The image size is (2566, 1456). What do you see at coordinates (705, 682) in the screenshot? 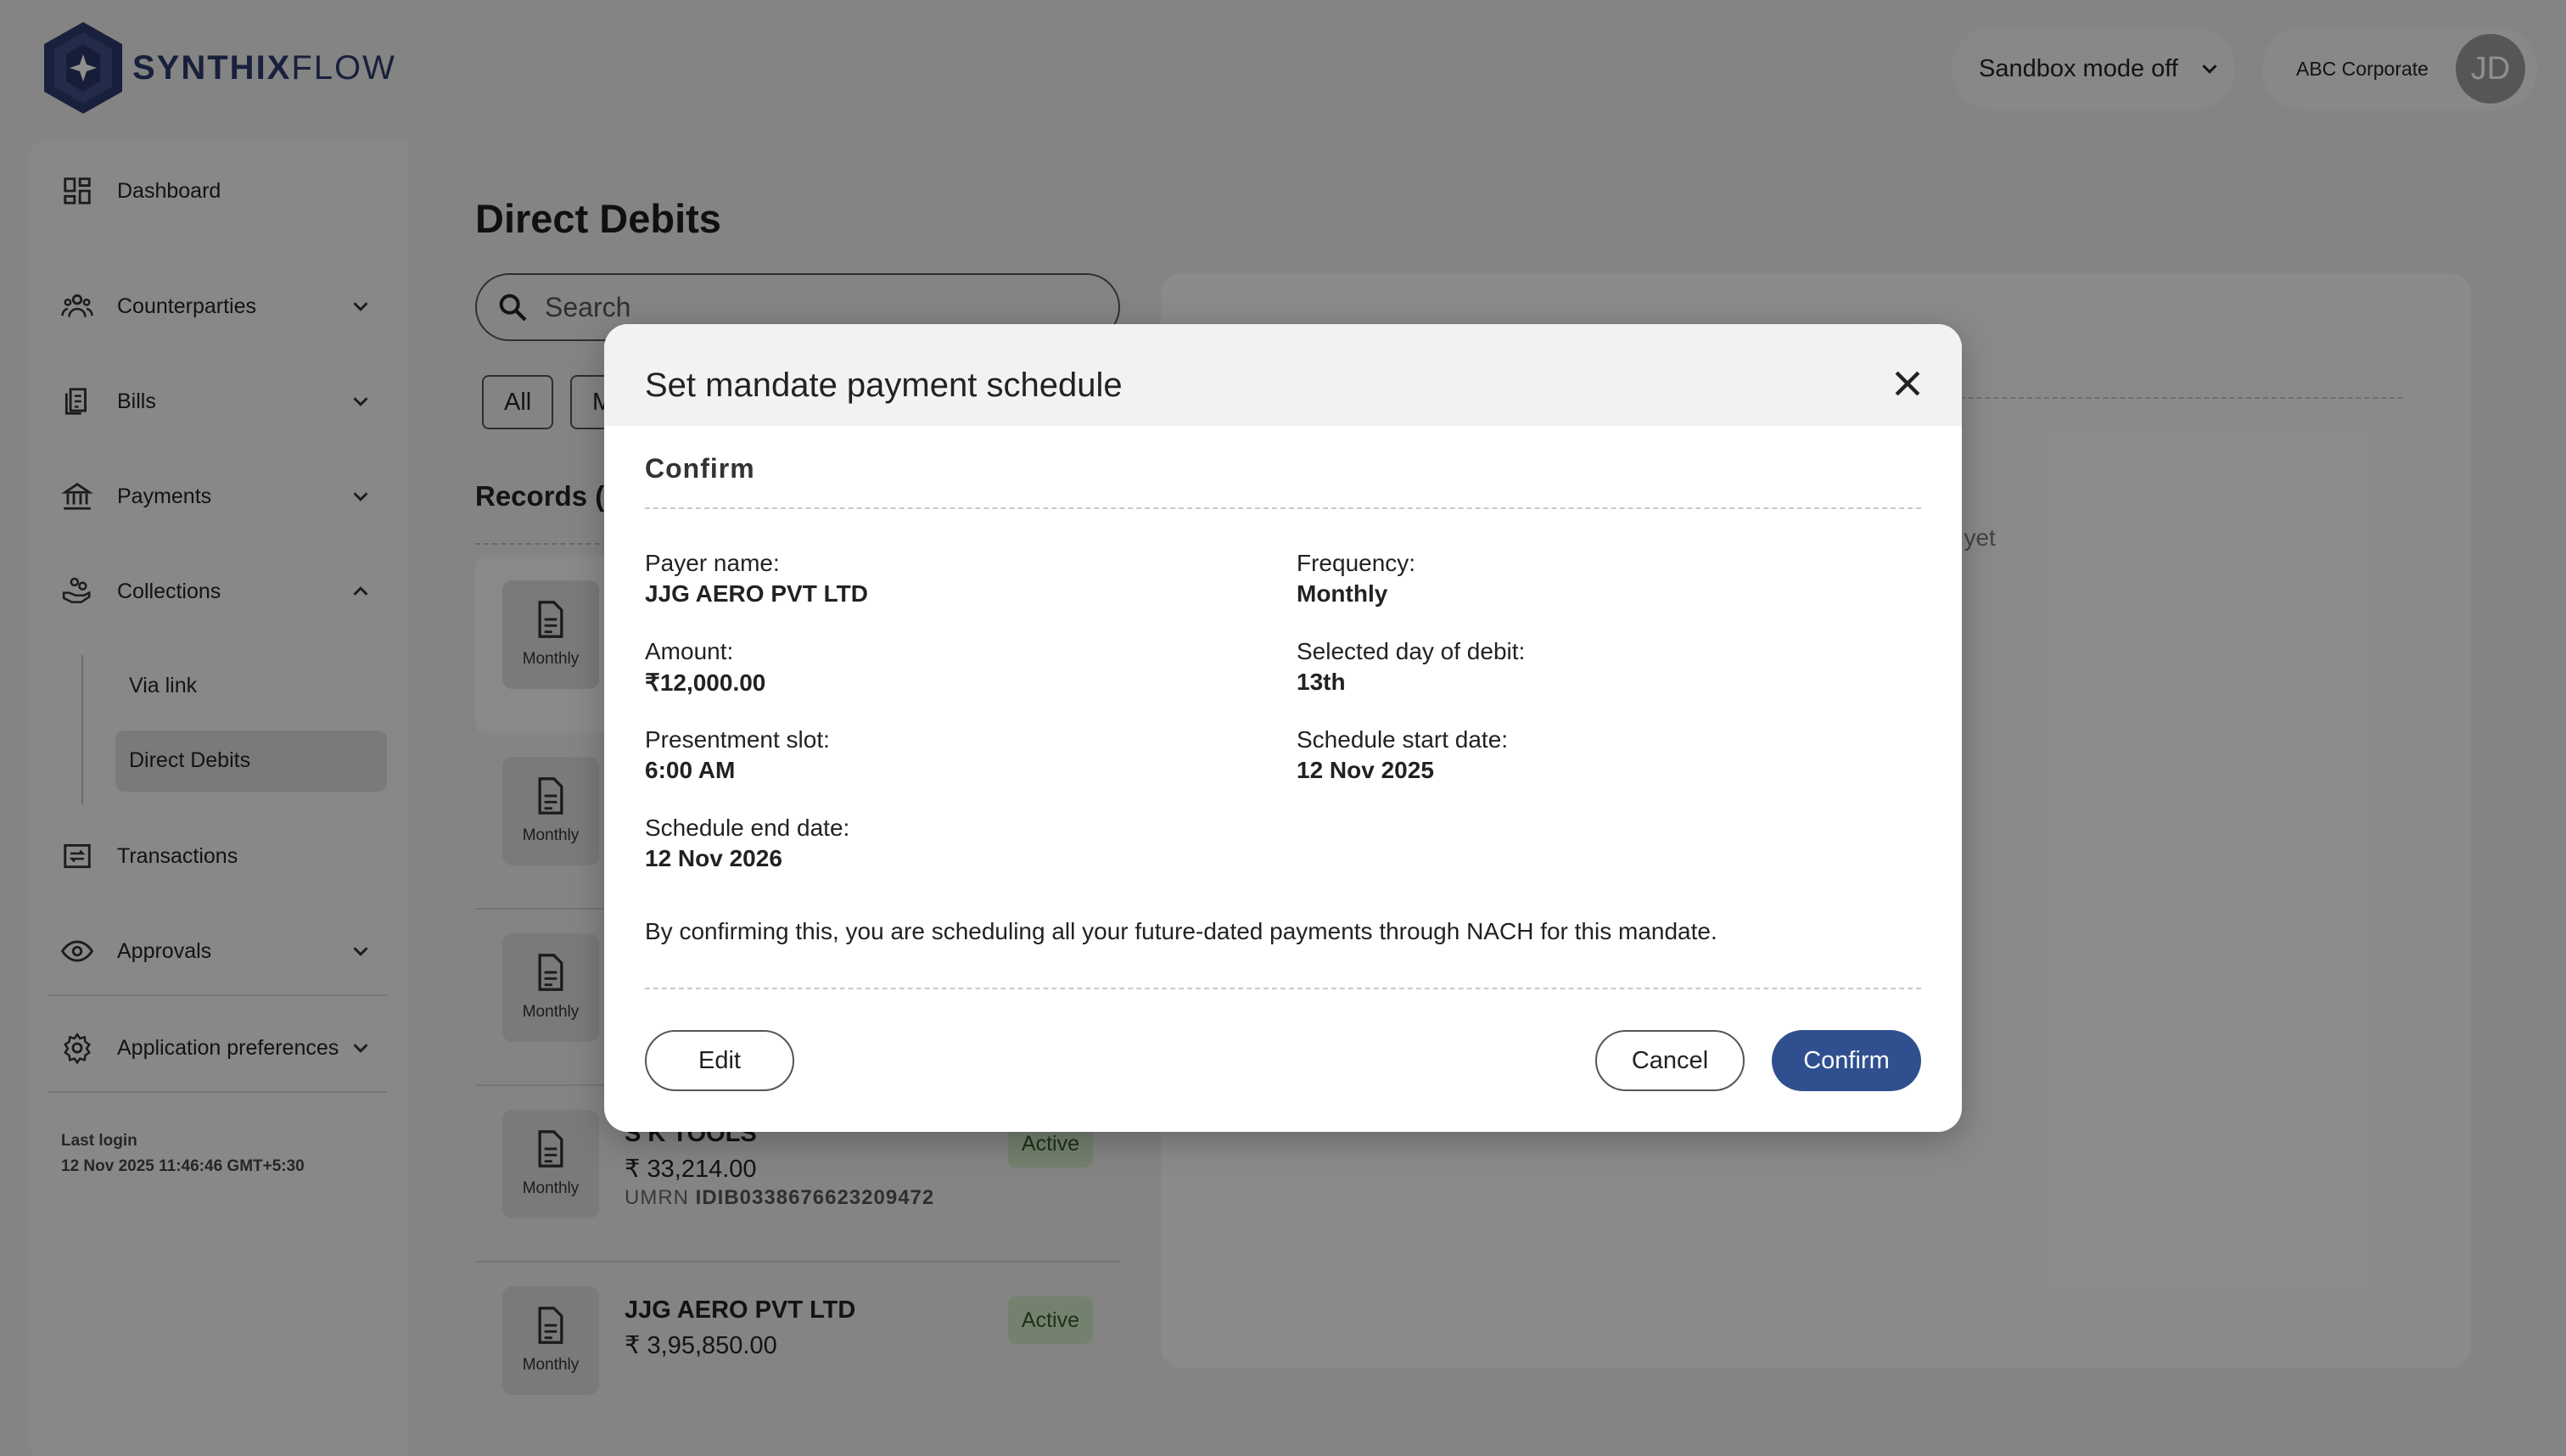
I see `amount-value: ₹12,000.00` at bounding box center [705, 682].